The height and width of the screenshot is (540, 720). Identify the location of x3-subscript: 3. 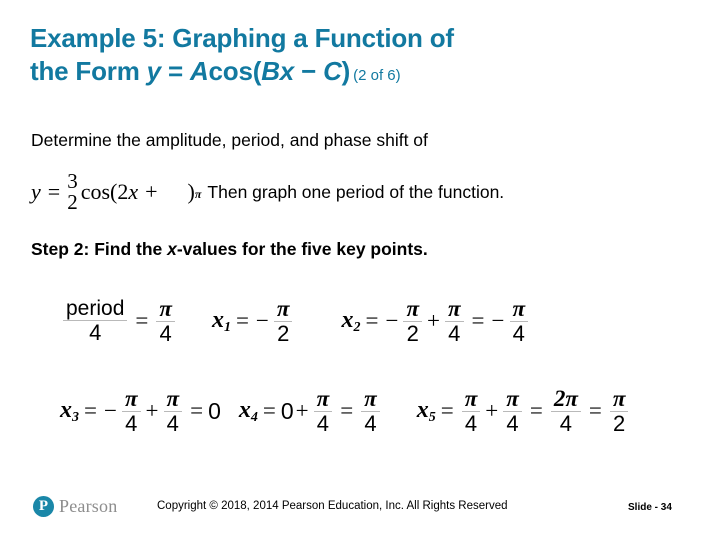
(75, 417).